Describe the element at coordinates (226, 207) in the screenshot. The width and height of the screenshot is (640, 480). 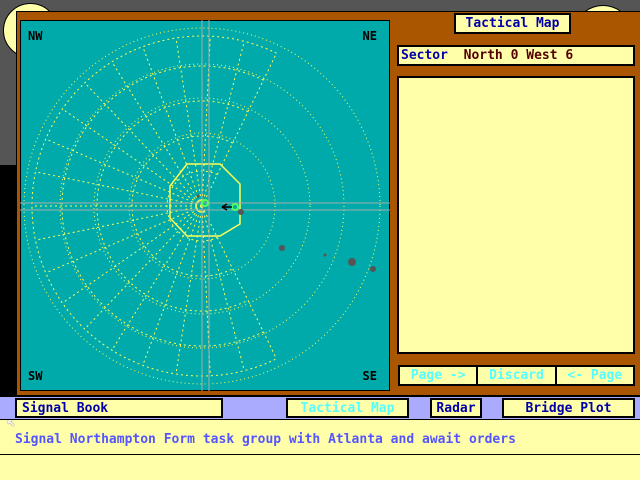
I see `heading-arrow-icon` at that location.